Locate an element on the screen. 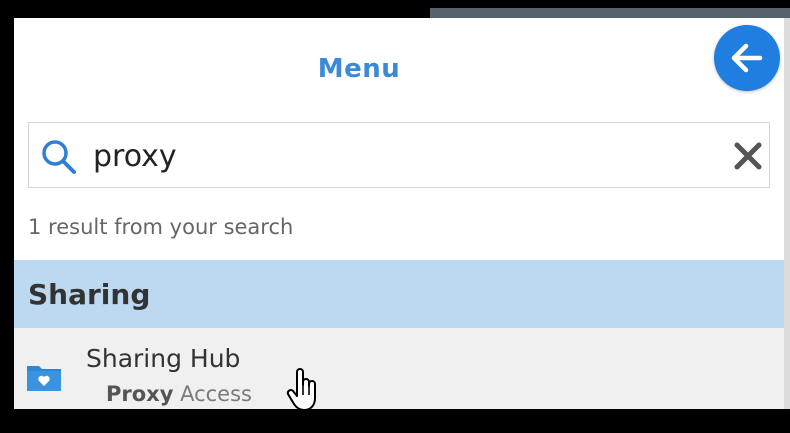 Image resolution: width=790 pixels, height=433 pixels. search-icon is located at coordinates (59, 157).